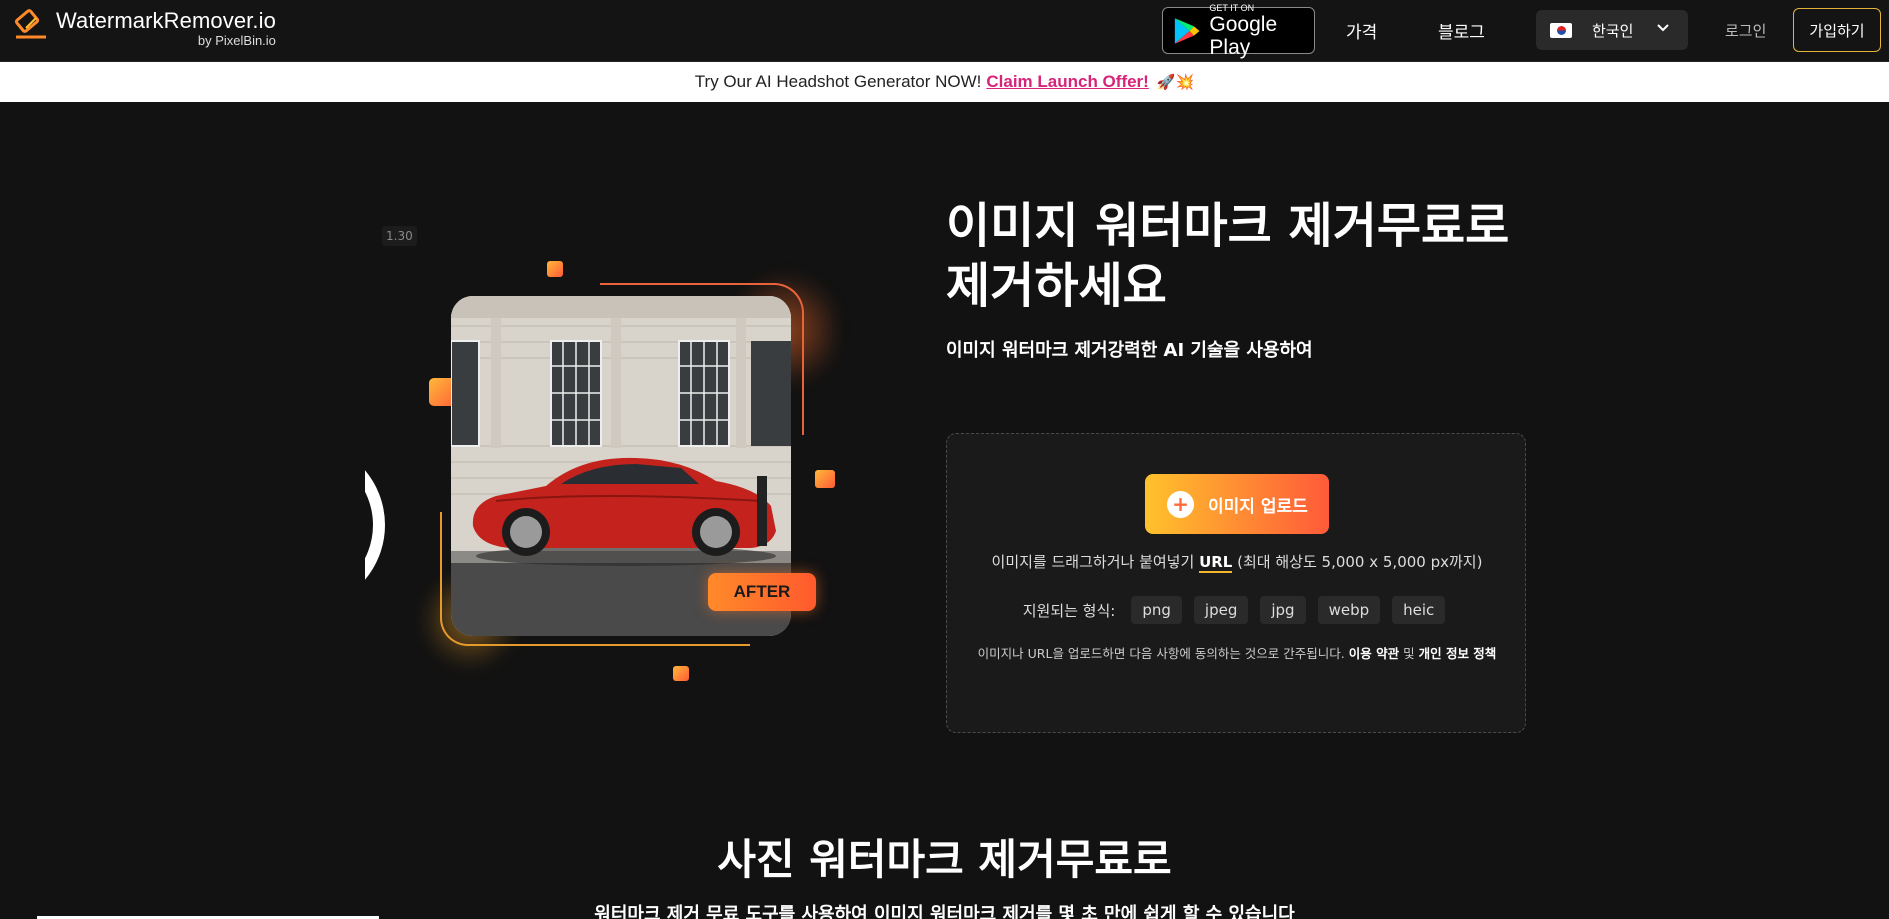  What do you see at coordinates (1216, 563) in the screenshot?
I see `url-link: URL` at bounding box center [1216, 563].